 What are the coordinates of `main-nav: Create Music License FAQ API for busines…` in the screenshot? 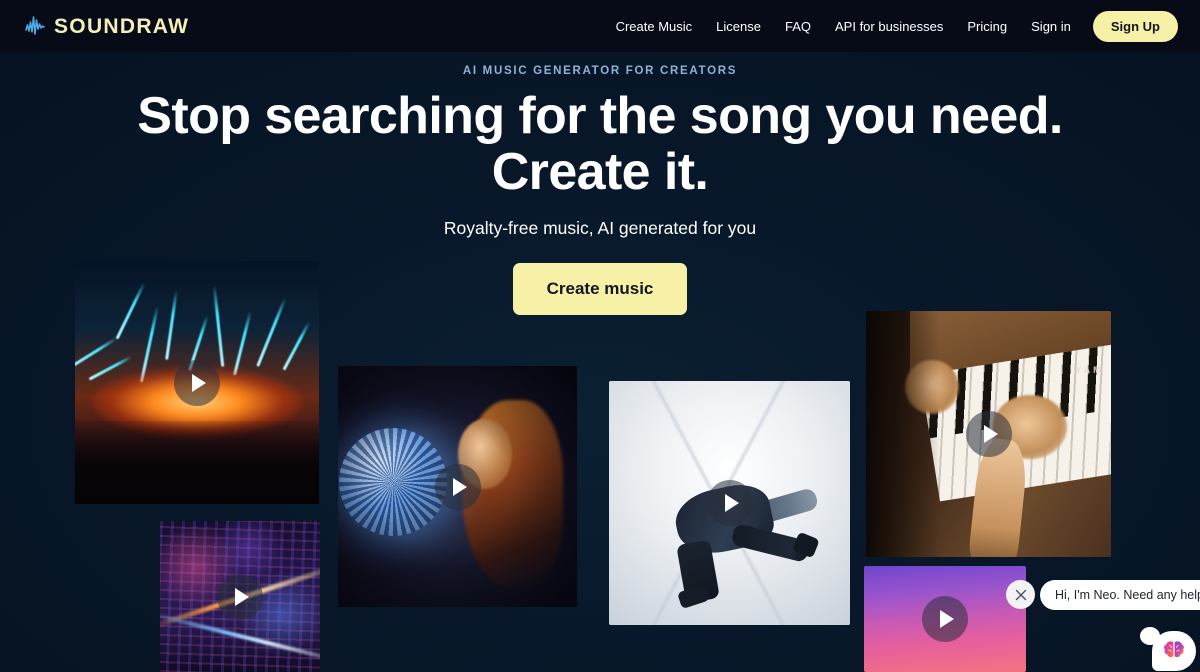 It's located at (891, 26).